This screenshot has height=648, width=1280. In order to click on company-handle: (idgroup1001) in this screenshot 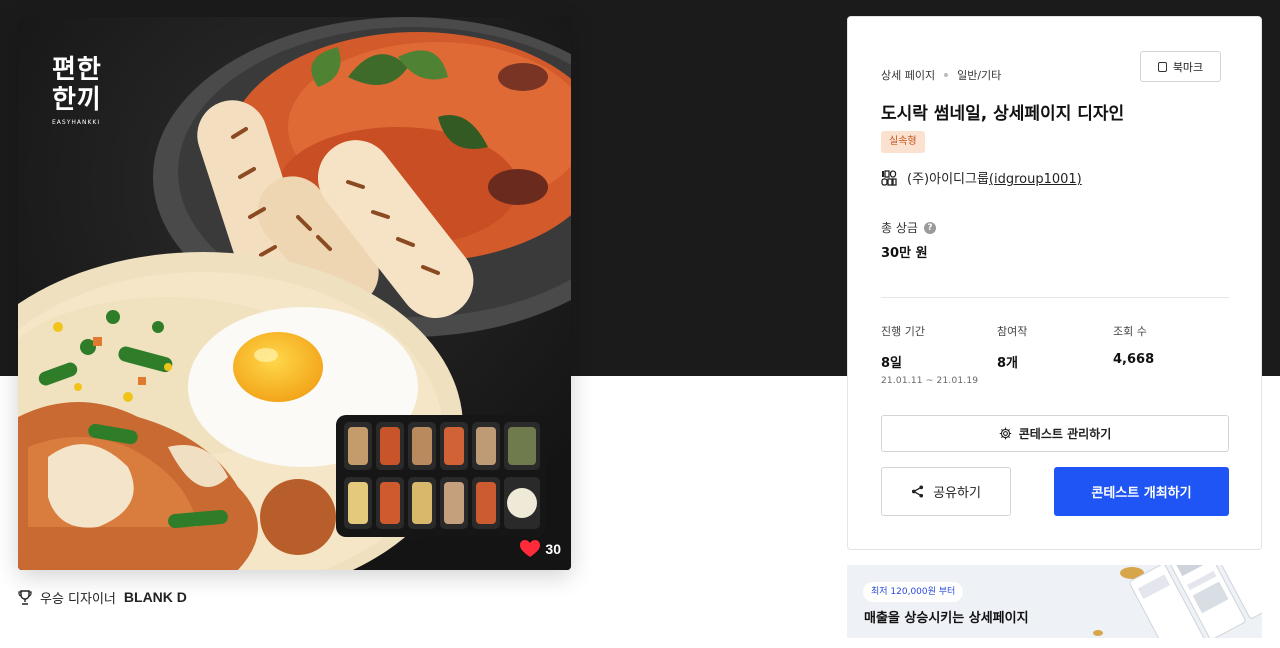, I will do `click(1035, 179)`.